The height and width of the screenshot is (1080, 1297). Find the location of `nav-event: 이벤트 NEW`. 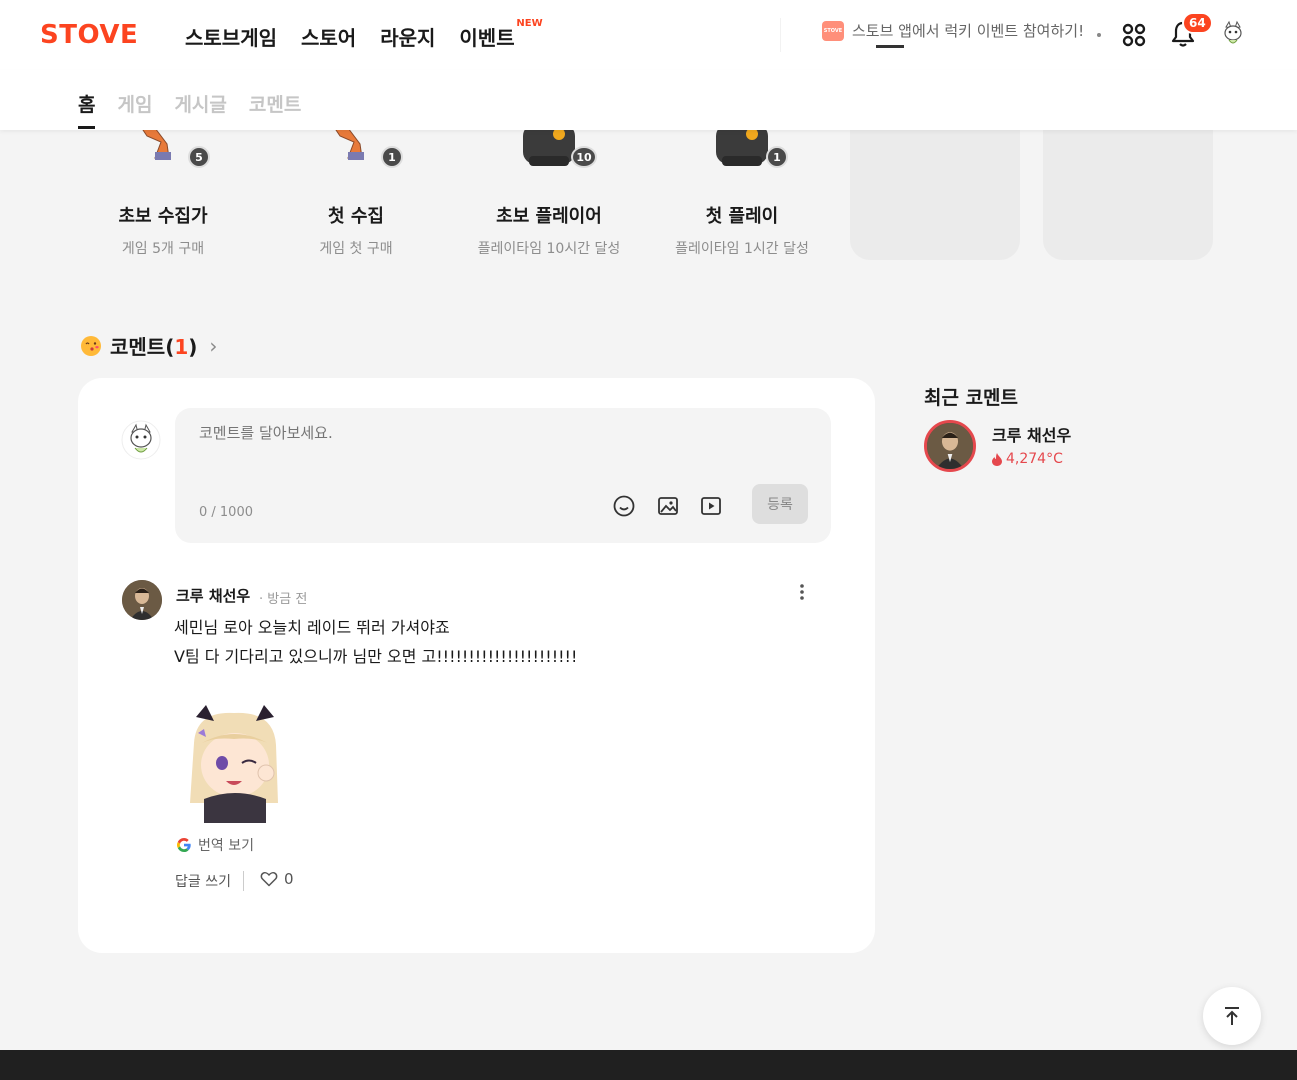

nav-event: 이벤트 NEW is located at coordinates (500, 34).